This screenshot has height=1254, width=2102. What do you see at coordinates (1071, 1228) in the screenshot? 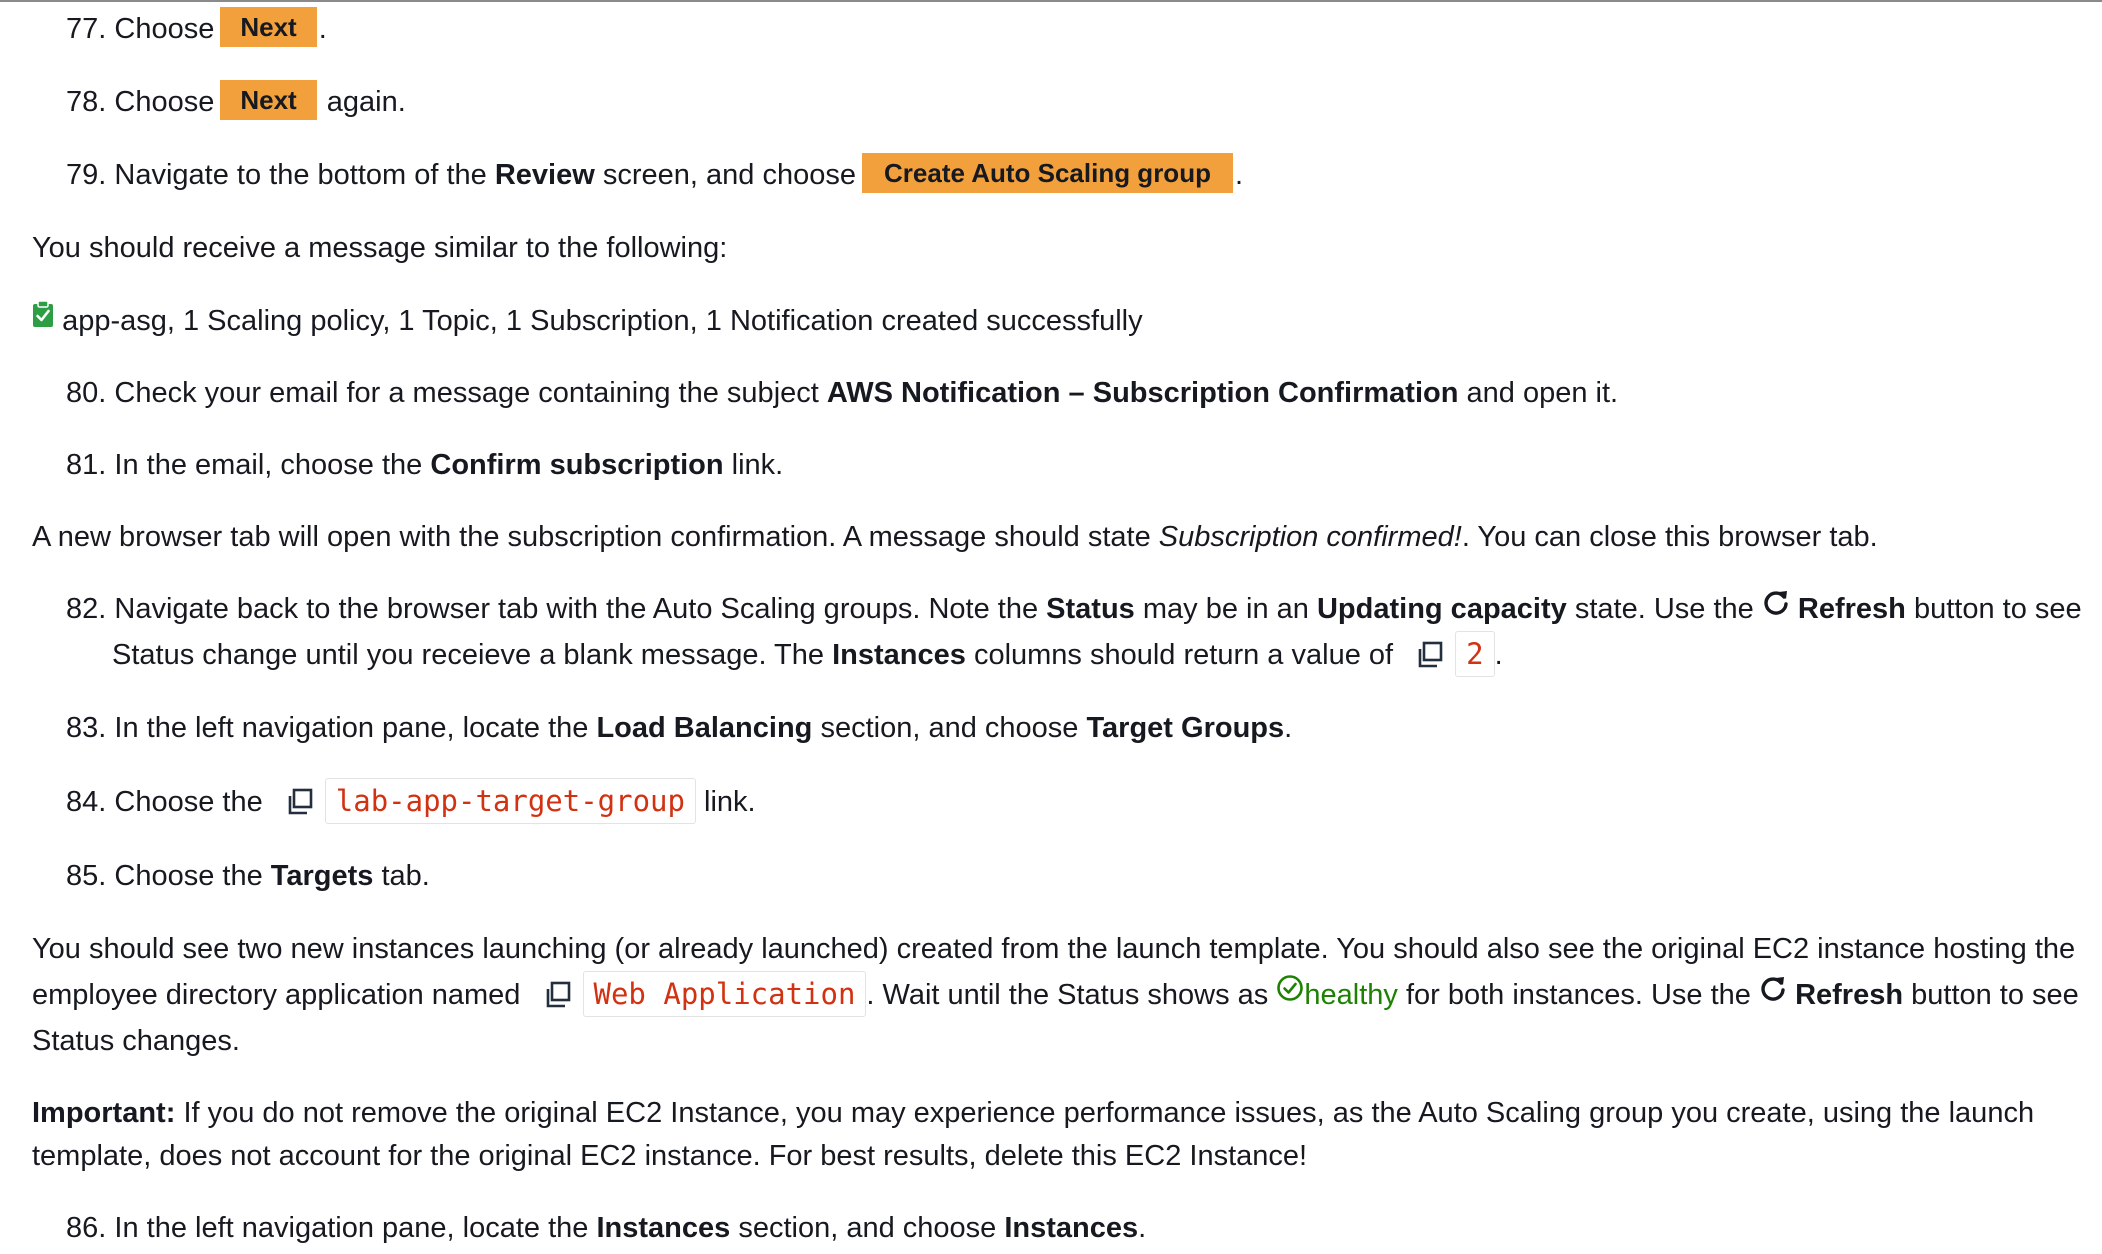
I see `instances-link-label: Instances` at bounding box center [1071, 1228].